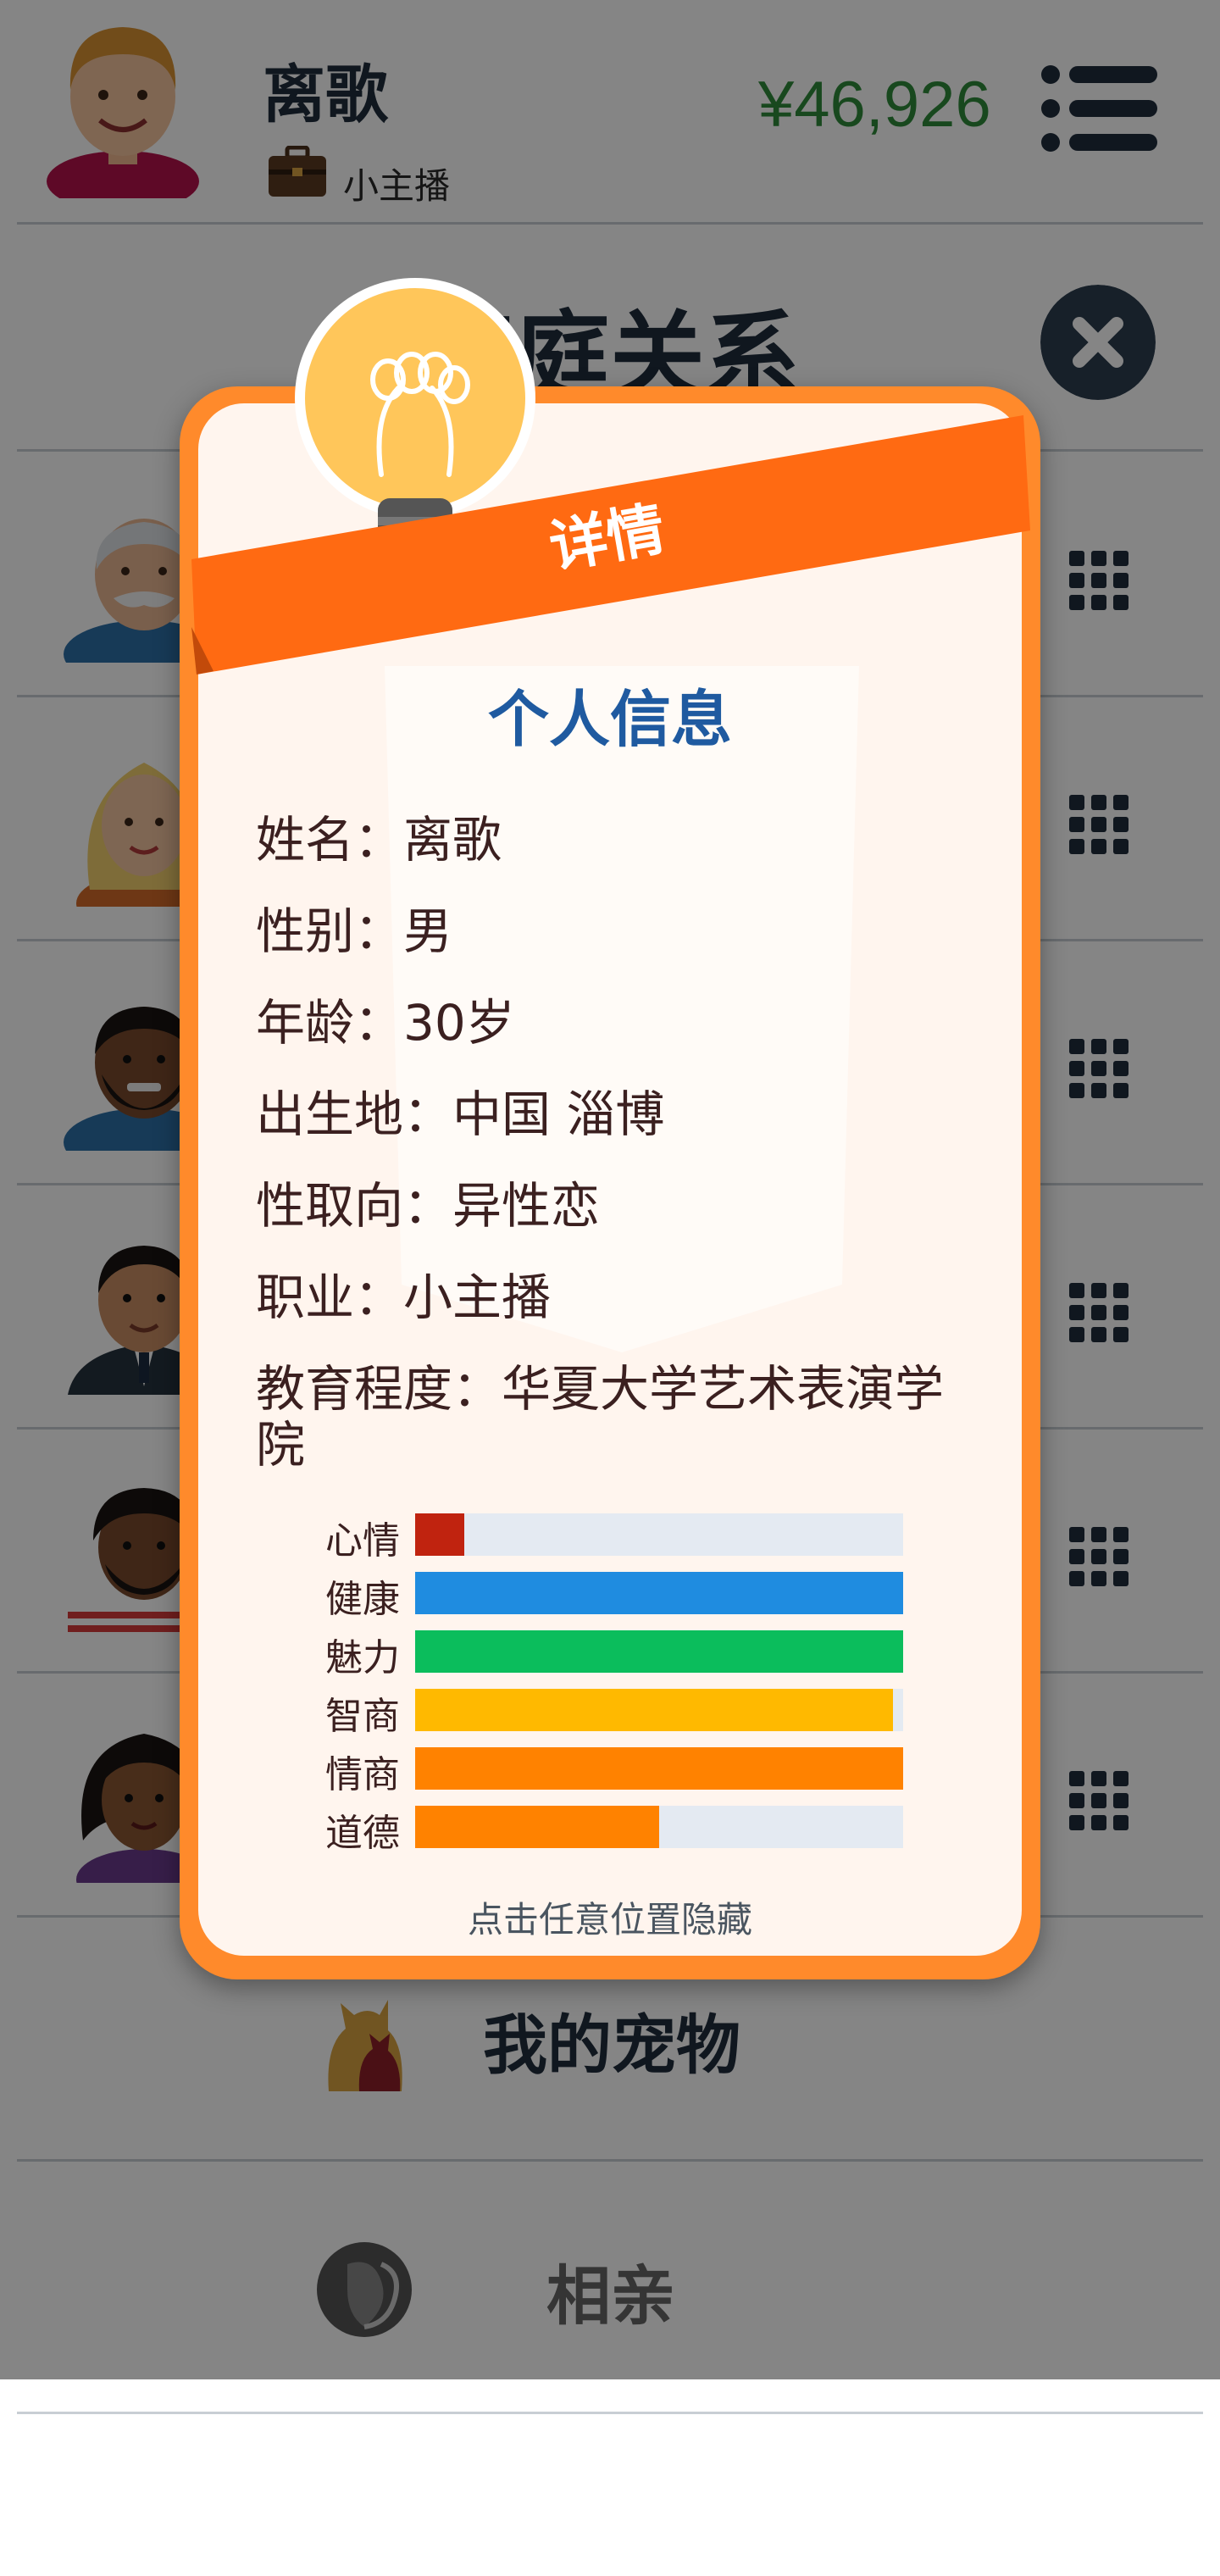 This screenshot has width=1220, height=2576. What do you see at coordinates (428, 1206) in the screenshot?
I see `info-orientation: 性取向：异性恋` at bounding box center [428, 1206].